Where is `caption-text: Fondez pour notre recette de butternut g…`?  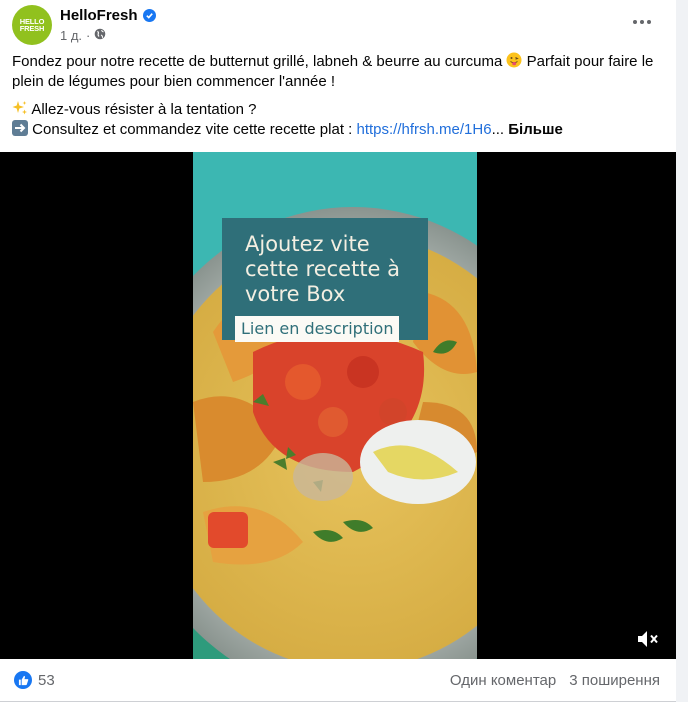 caption-text: Fondez pour notre recette de butternut g… is located at coordinates (257, 61).